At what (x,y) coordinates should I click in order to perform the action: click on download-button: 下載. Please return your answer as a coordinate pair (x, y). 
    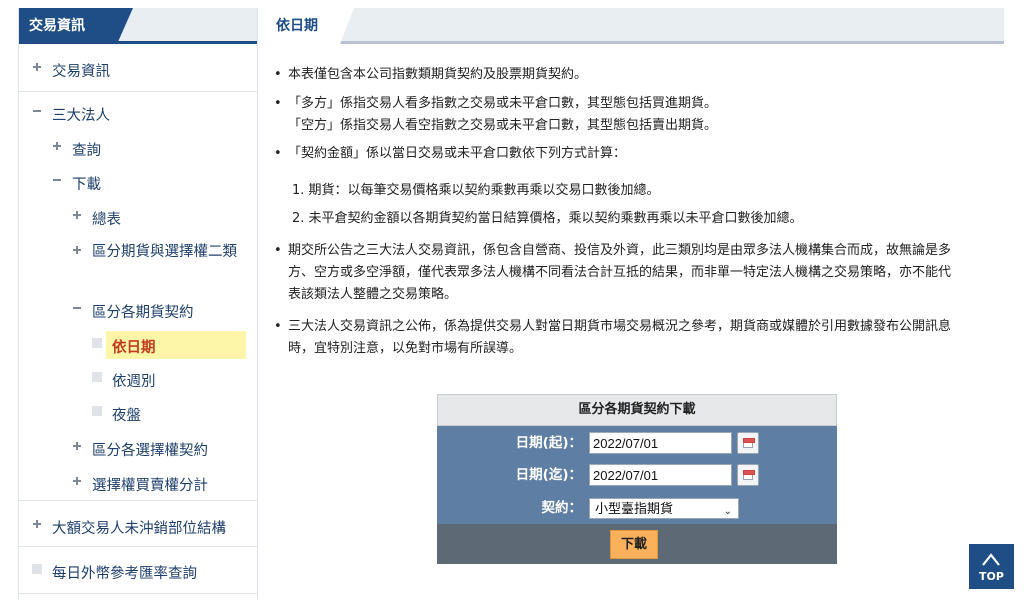
    Looking at the image, I should click on (634, 544).